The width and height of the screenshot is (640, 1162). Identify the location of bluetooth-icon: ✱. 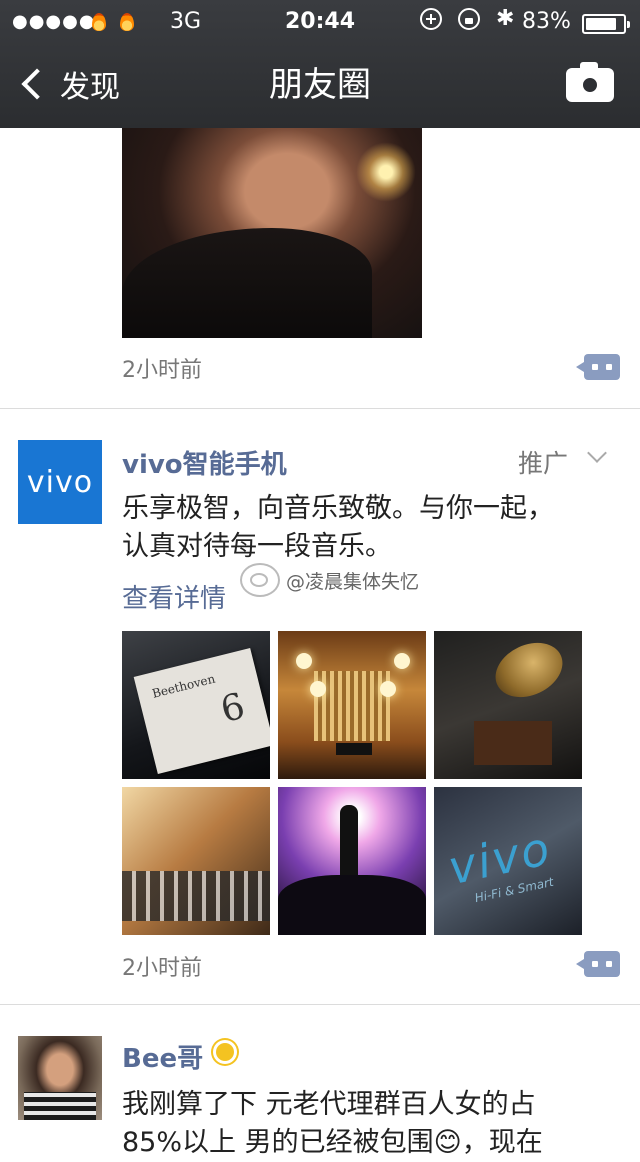
(505, 18).